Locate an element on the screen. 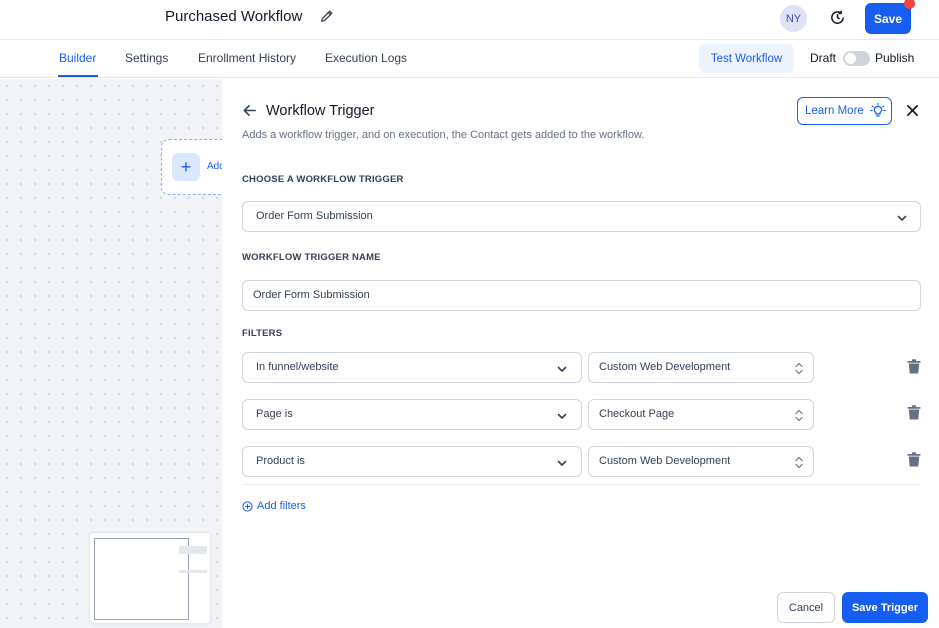 Image resolution: width=939 pixels, height=628 pixels. filter-field-value: Page is is located at coordinates (274, 414).